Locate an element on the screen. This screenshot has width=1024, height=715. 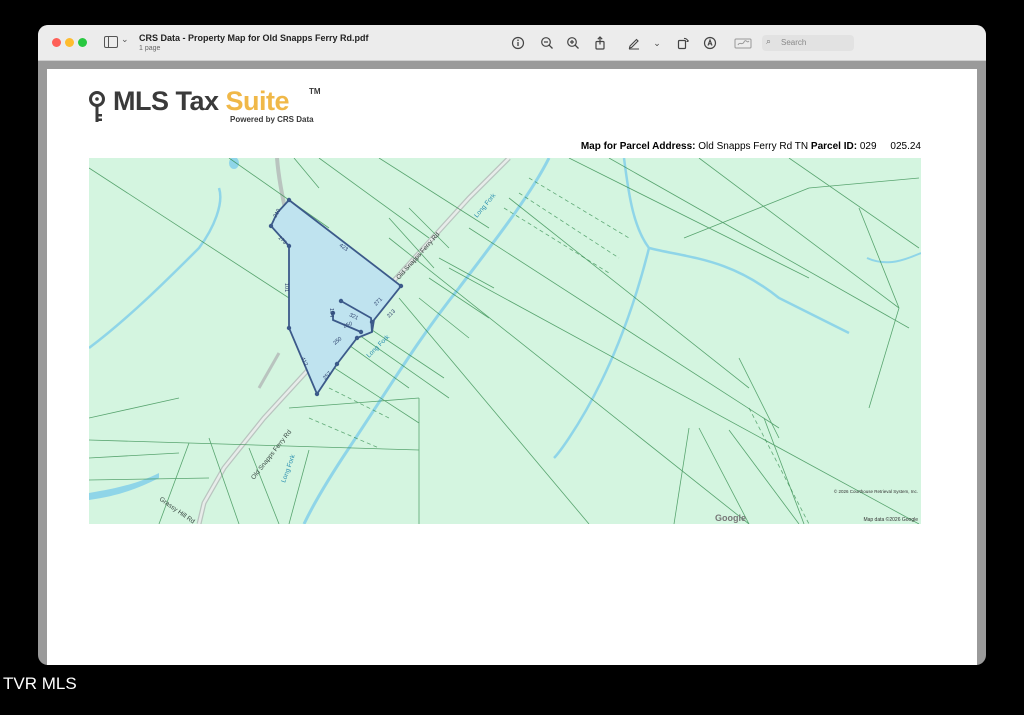
page-count: 1 page is located at coordinates (150, 48).